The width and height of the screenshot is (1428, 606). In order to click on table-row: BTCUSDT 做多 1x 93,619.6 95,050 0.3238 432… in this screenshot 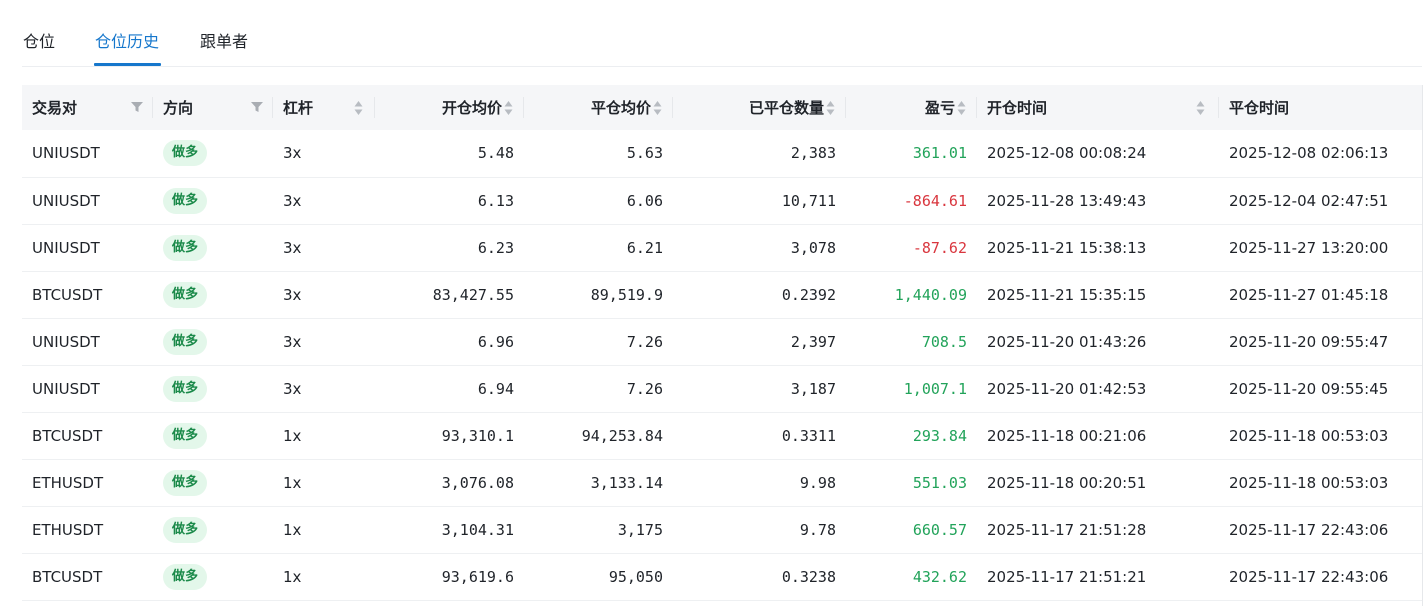, I will do `click(722, 577)`.